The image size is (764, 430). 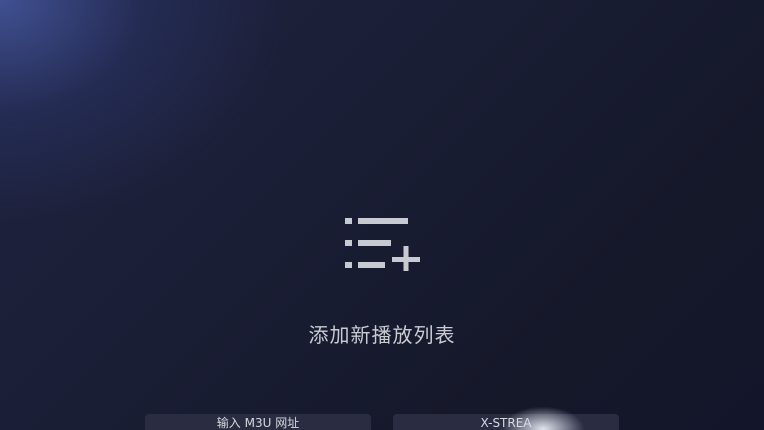 I want to click on enter-m3u-url-button: 输入 M3U 网址, so click(x=258, y=422).